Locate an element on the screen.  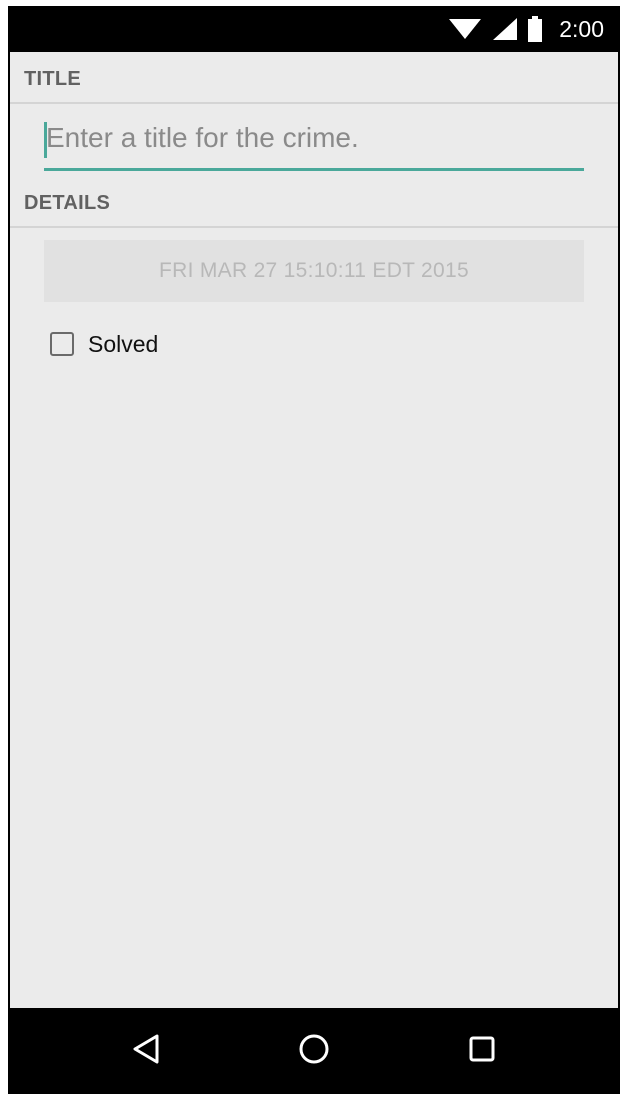
status-time: 2:00 is located at coordinates (581, 28).